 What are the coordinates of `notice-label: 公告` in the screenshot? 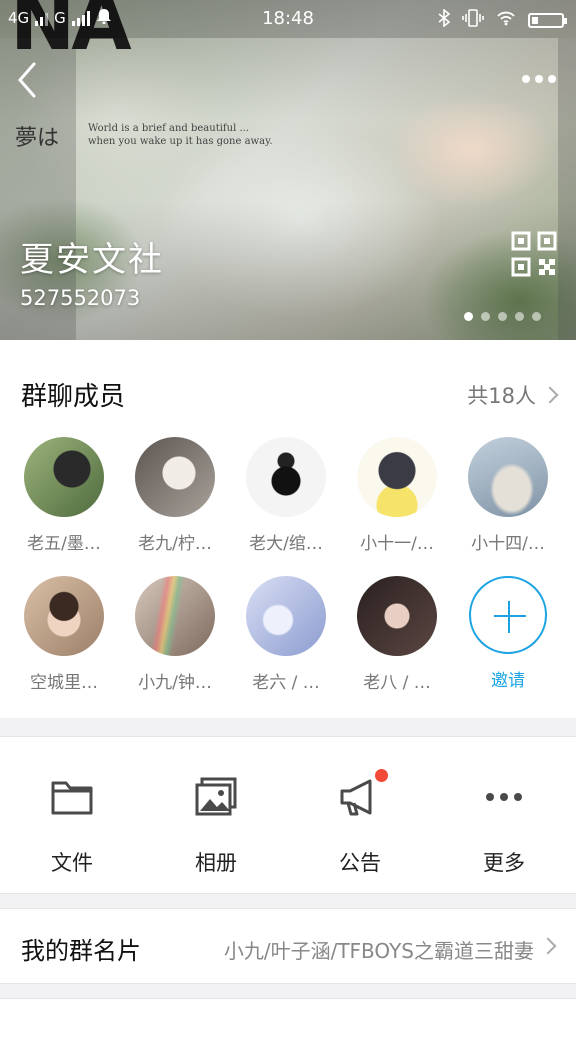 It's located at (360, 863).